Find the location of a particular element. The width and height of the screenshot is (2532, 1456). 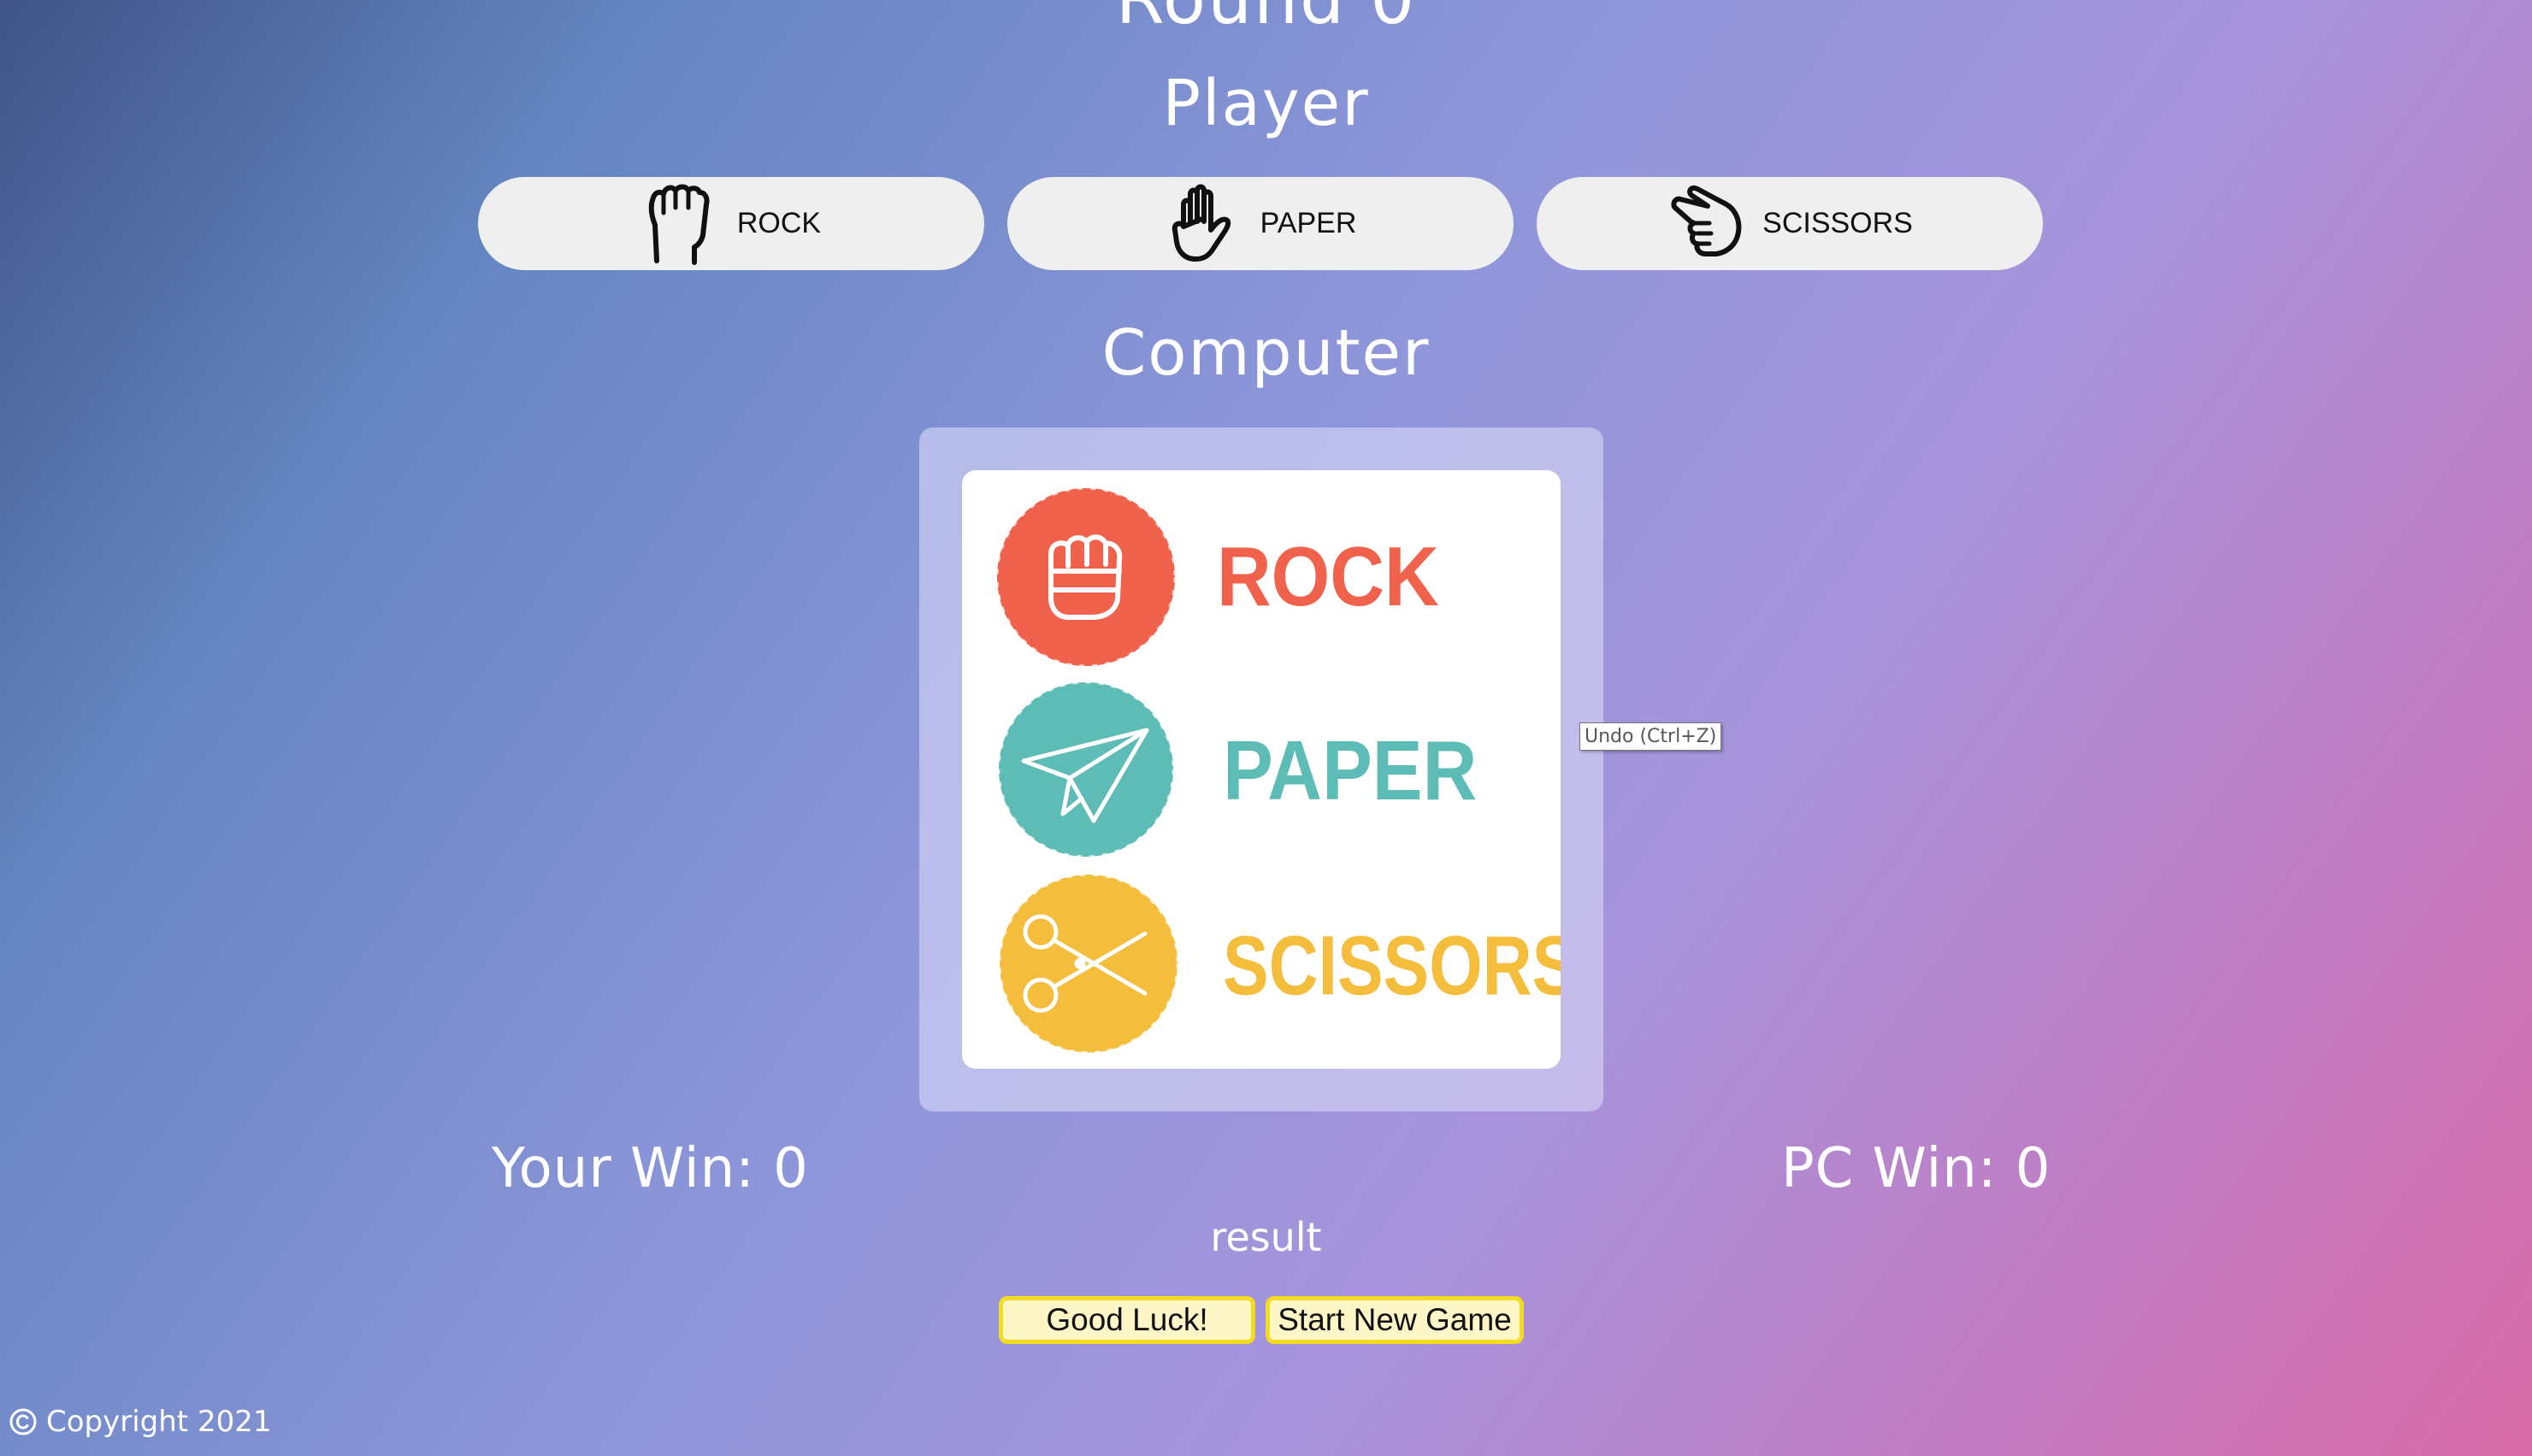

rock-badge is located at coordinates (1086, 577).